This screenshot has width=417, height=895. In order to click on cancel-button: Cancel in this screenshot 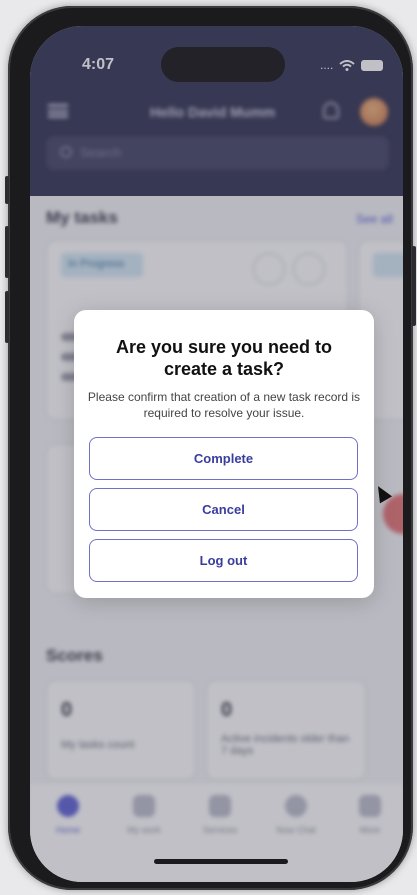, I will do `click(223, 509)`.